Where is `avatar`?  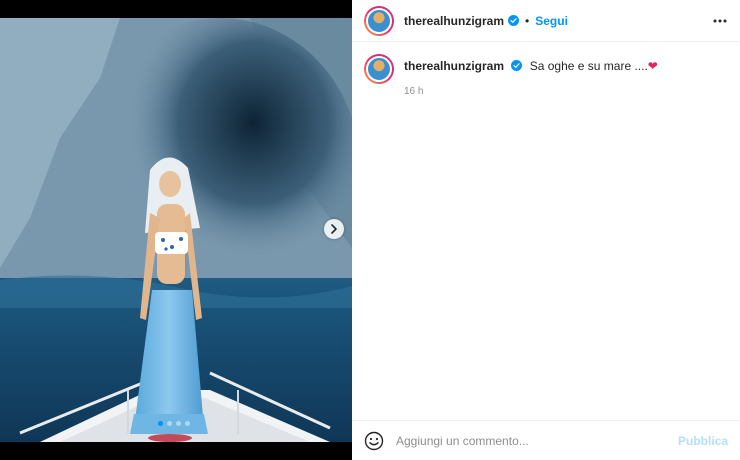 avatar is located at coordinates (379, 20).